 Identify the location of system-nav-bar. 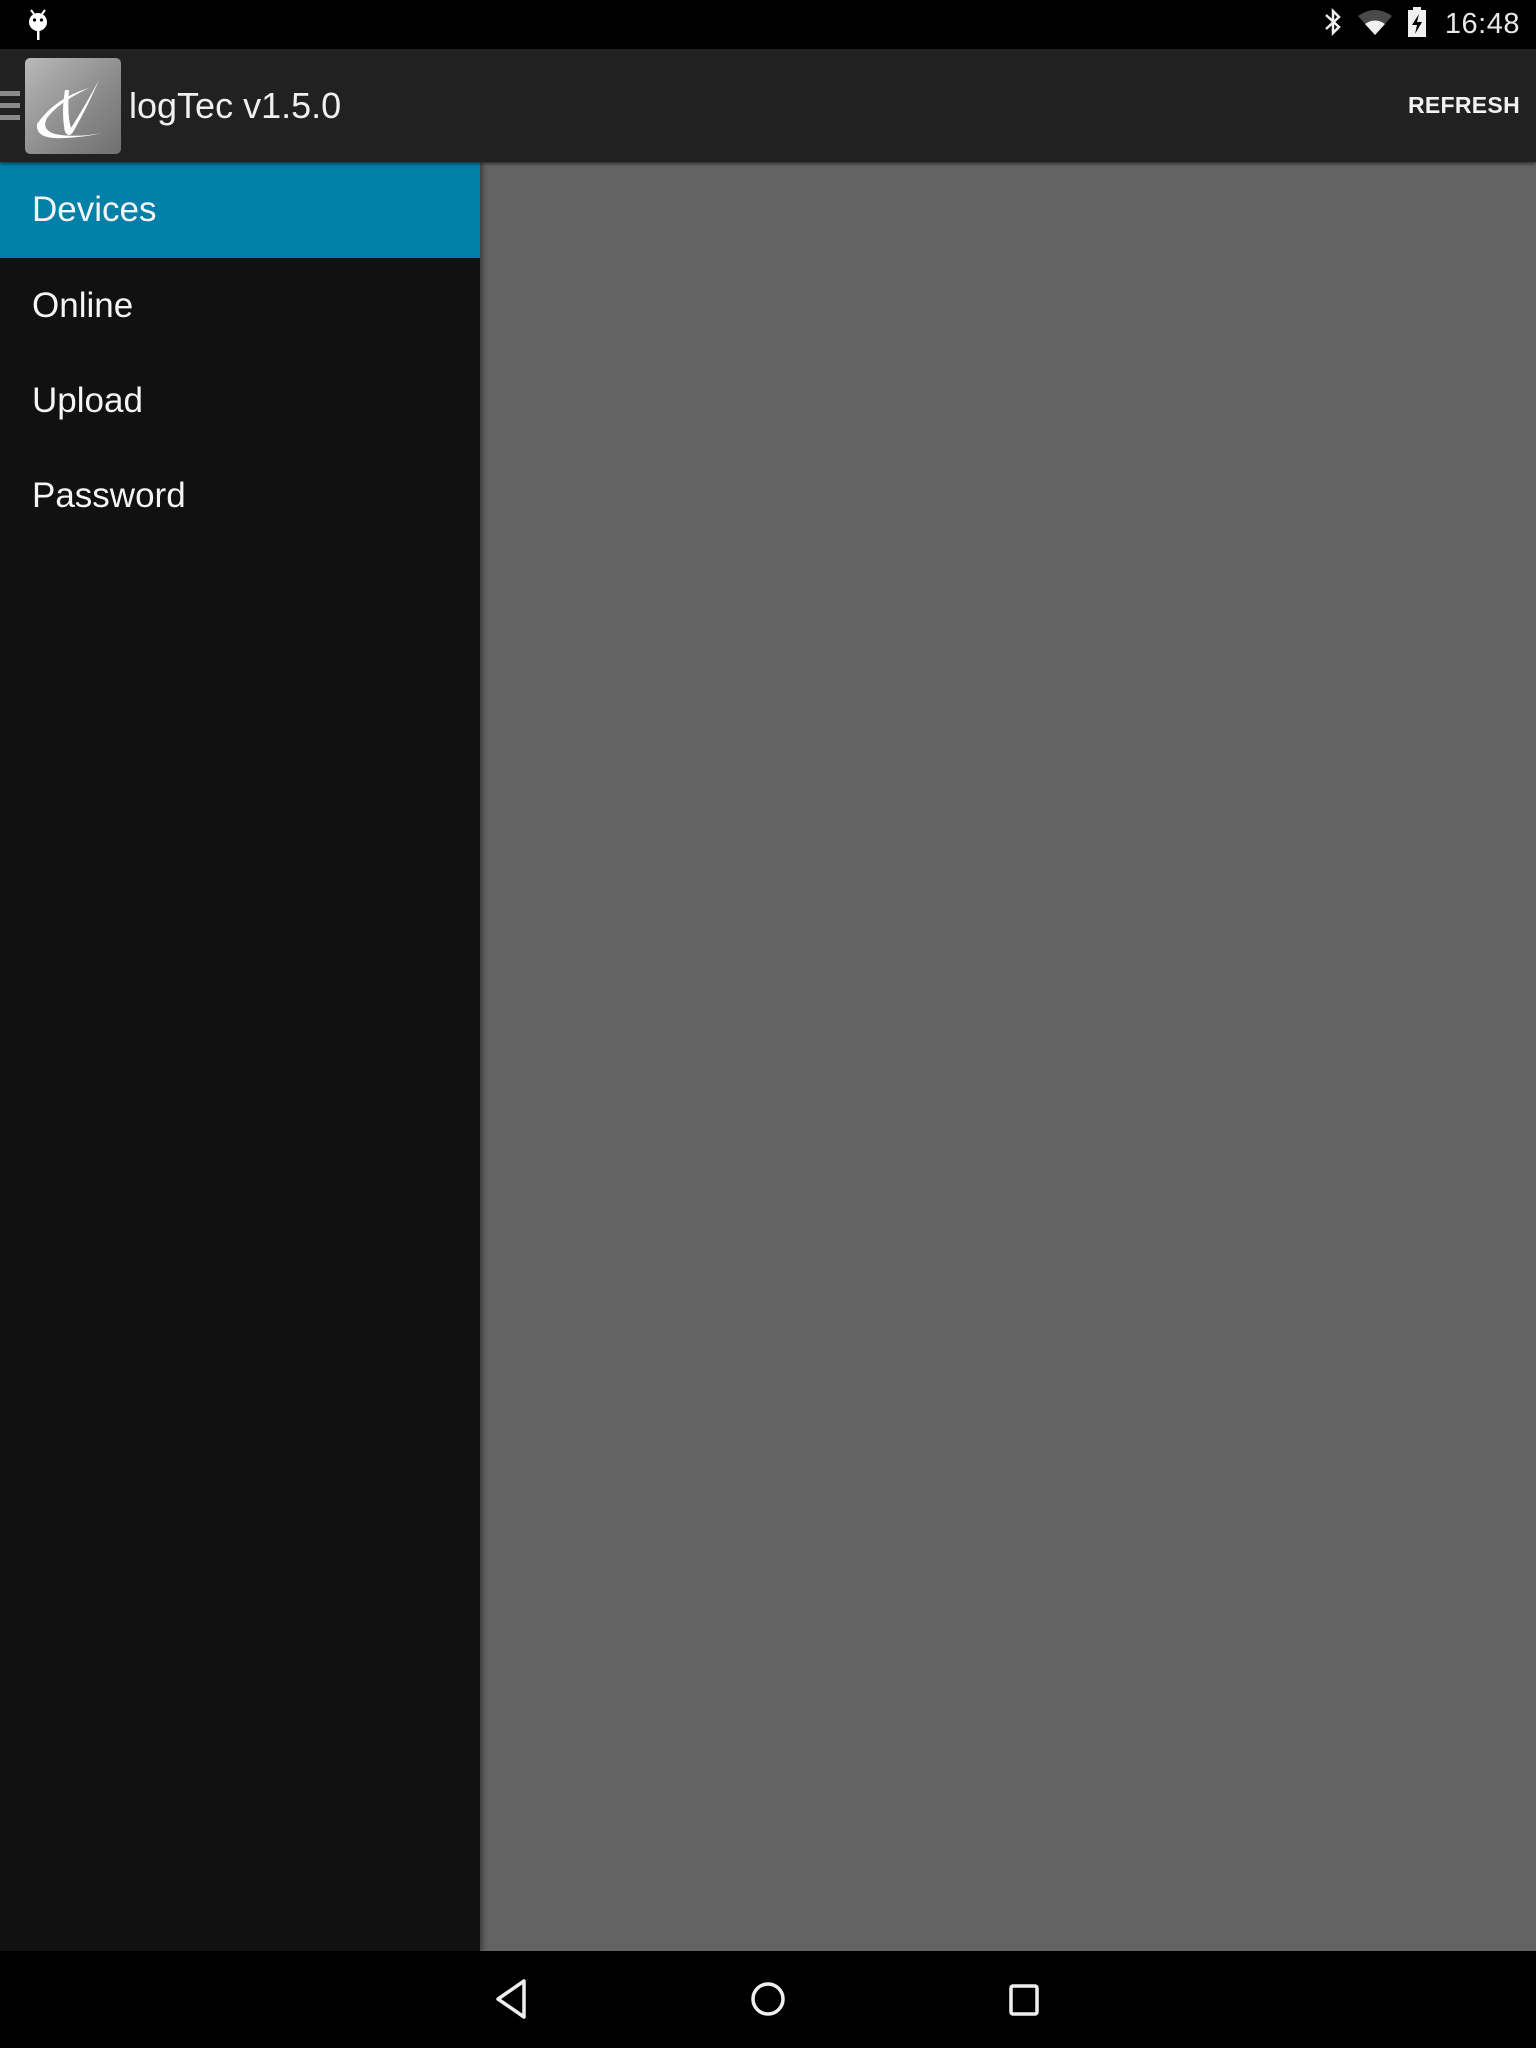
(768, 1999).